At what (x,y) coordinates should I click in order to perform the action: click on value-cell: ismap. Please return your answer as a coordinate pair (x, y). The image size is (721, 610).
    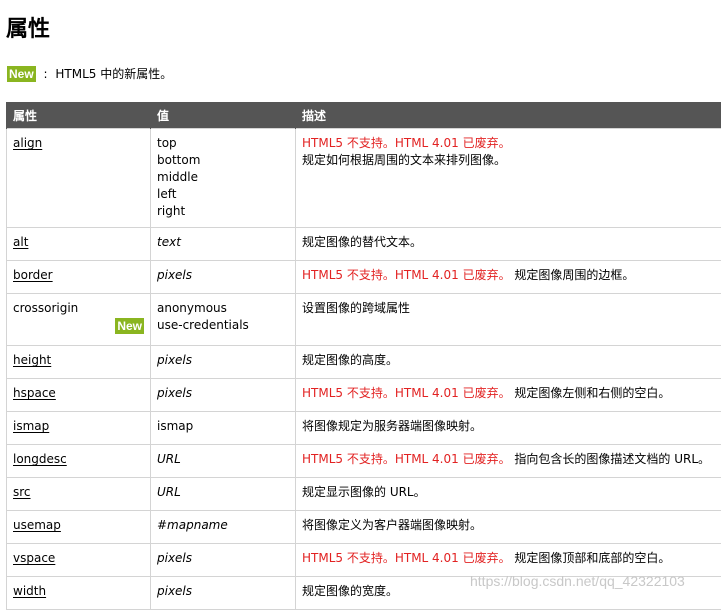
    Looking at the image, I should click on (223, 428).